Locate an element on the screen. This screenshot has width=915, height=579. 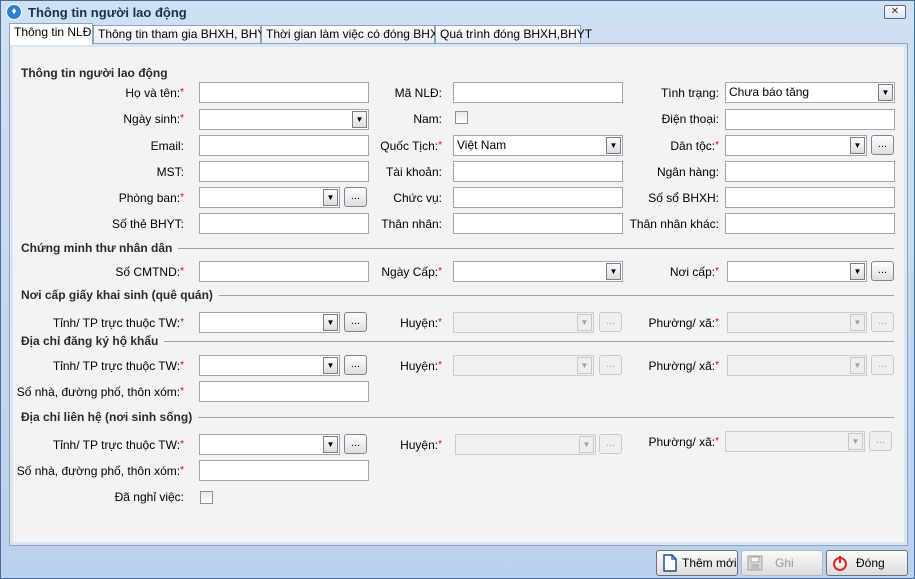
contact-so-nha-input is located at coordinates (284, 470).